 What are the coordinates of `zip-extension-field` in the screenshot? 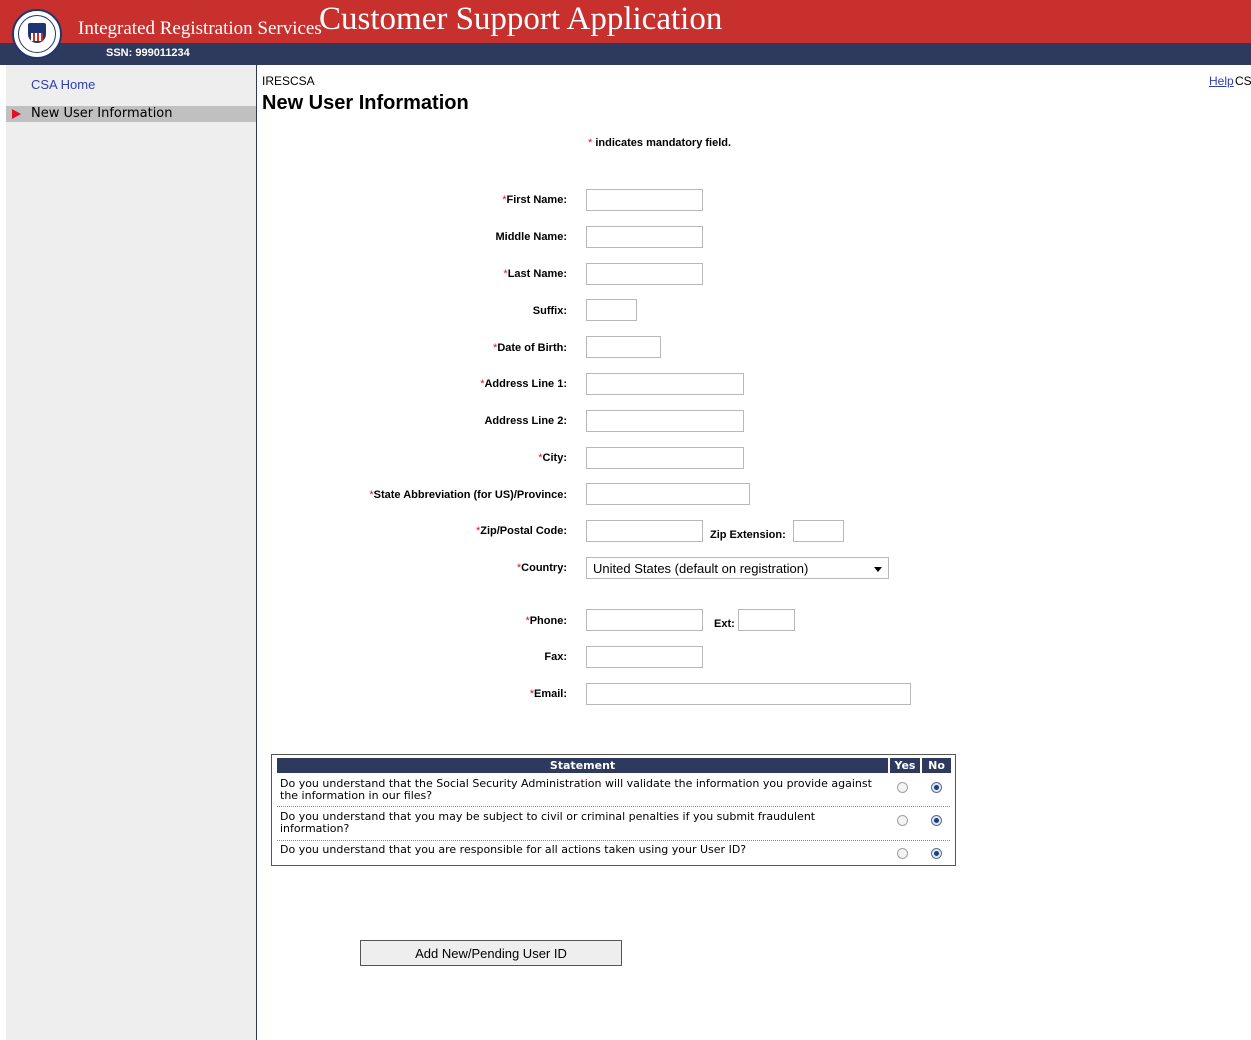 It's located at (818, 531).